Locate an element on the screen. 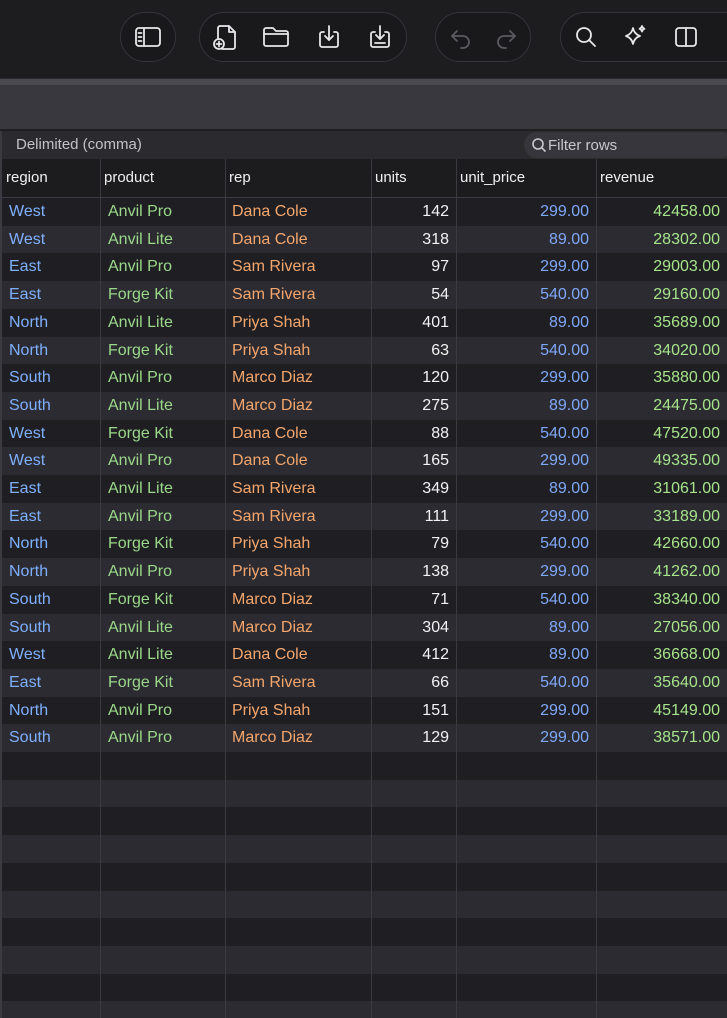 This screenshot has width=727, height=1018. table-row: East Anvil Pro Sam Rivera 97 299.00 29003.00 is located at coordinates (363, 267).